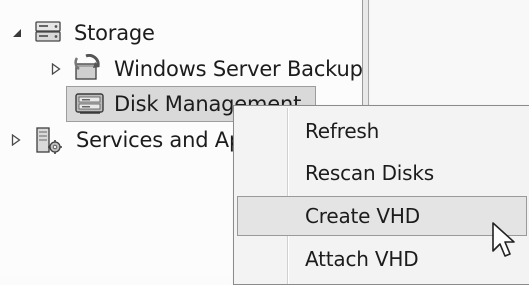 This screenshot has width=529, height=285. Describe the element at coordinates (238, 69) in the screenshot. I see `tree-label-windows-server-backup: Windows Server Backup` at that location.